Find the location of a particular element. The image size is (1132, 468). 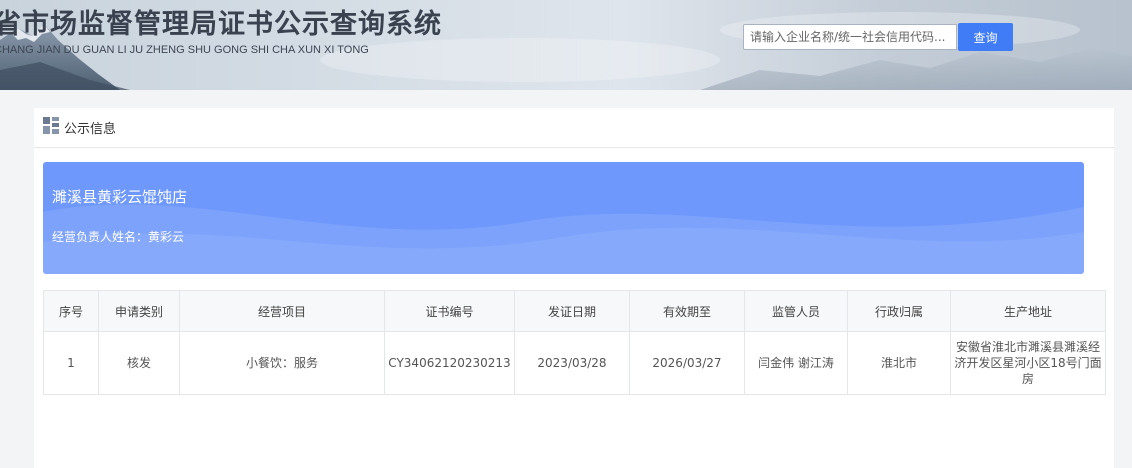

column-header: 序号 is located at coordinates (71, 311).